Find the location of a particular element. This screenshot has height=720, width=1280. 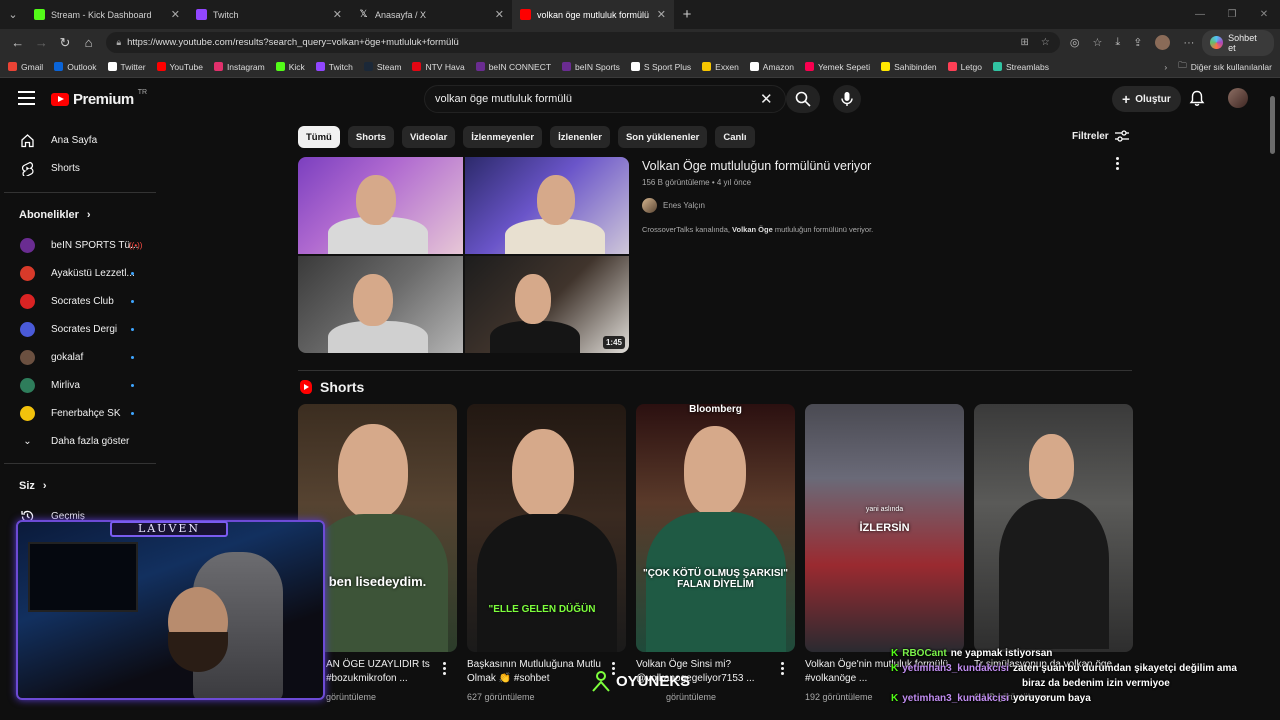

youtube-premium-logo: Premium TR is located at coordinates (99, 98).